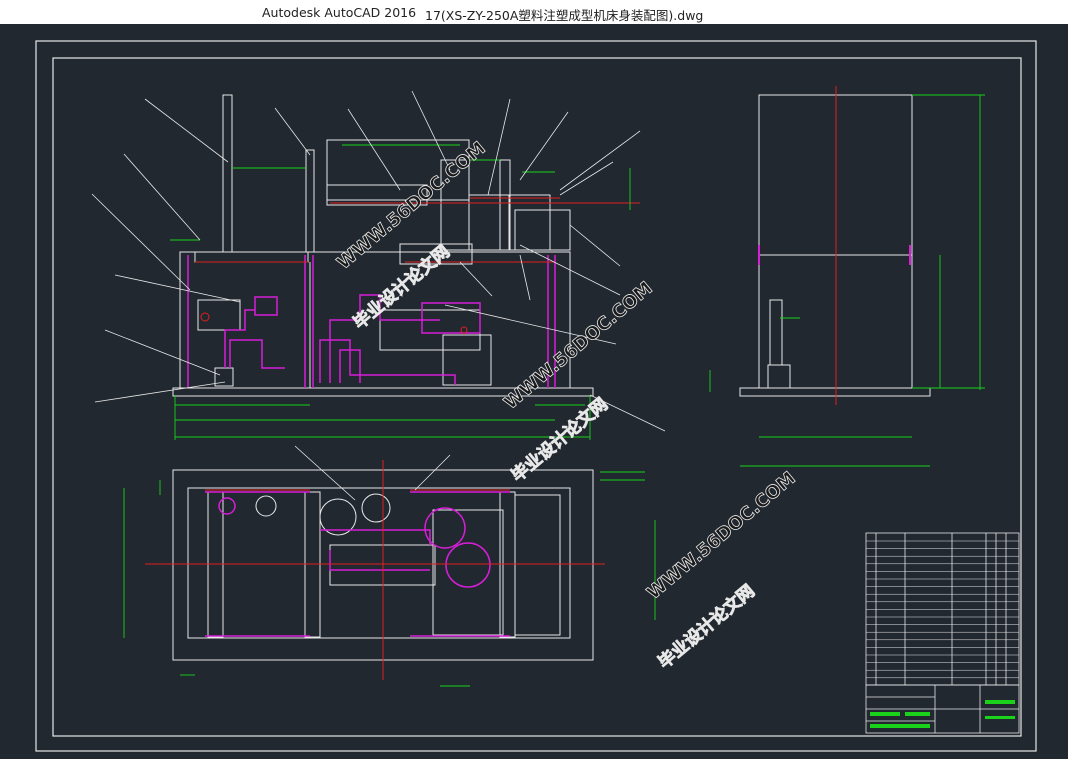 The image size is (1068, 763). Describe the element at coordinates (411, 206) in the screenshot. I see `watermark-1-site: WWW.56DOC.COM` at that location.